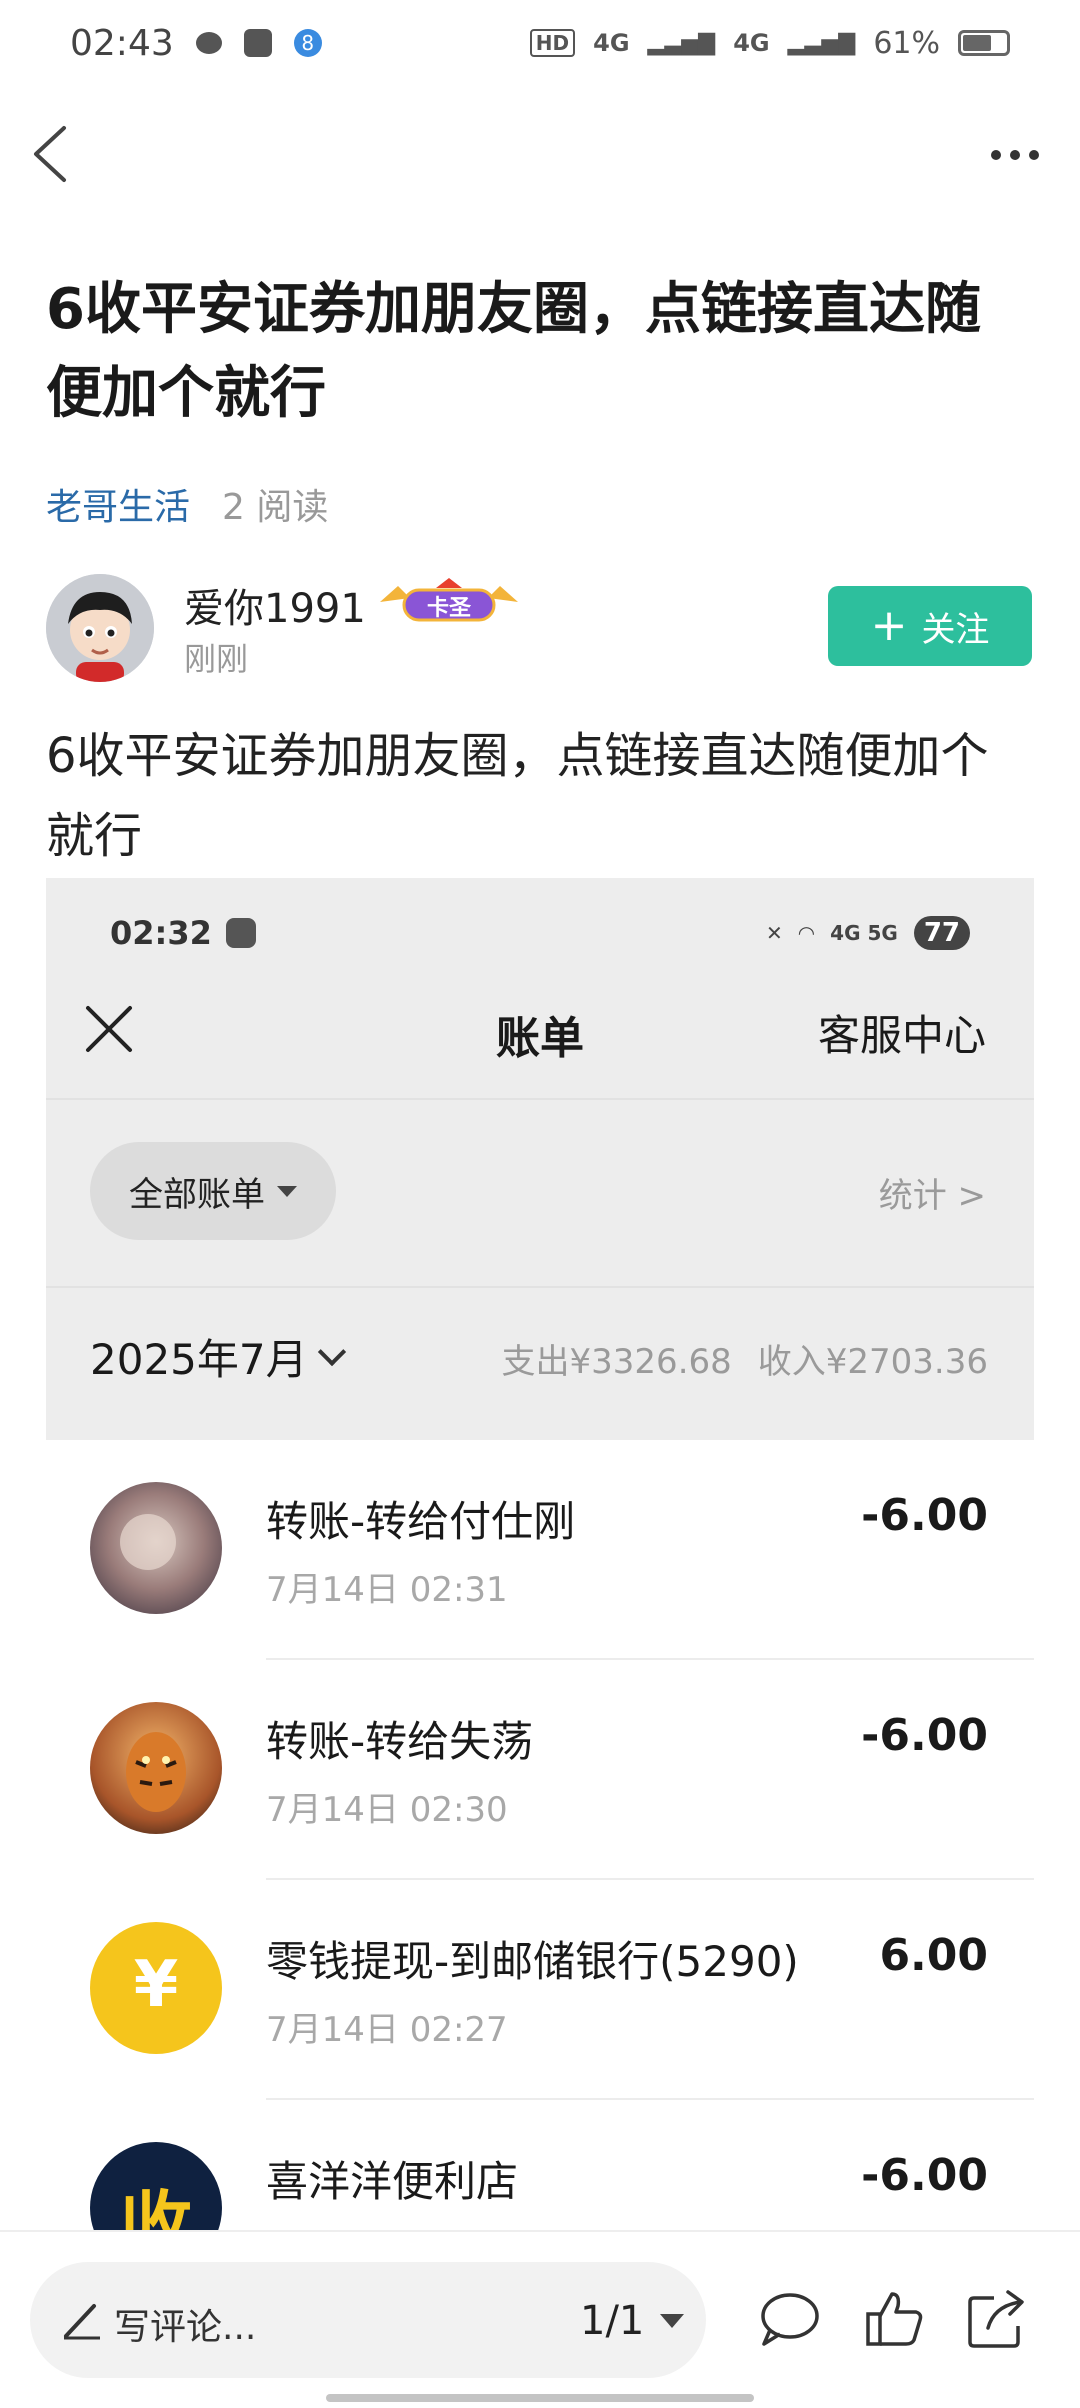 This screenshot has width=1080, height=2408. I want to click on bottom-divider, so click(540, 2231).